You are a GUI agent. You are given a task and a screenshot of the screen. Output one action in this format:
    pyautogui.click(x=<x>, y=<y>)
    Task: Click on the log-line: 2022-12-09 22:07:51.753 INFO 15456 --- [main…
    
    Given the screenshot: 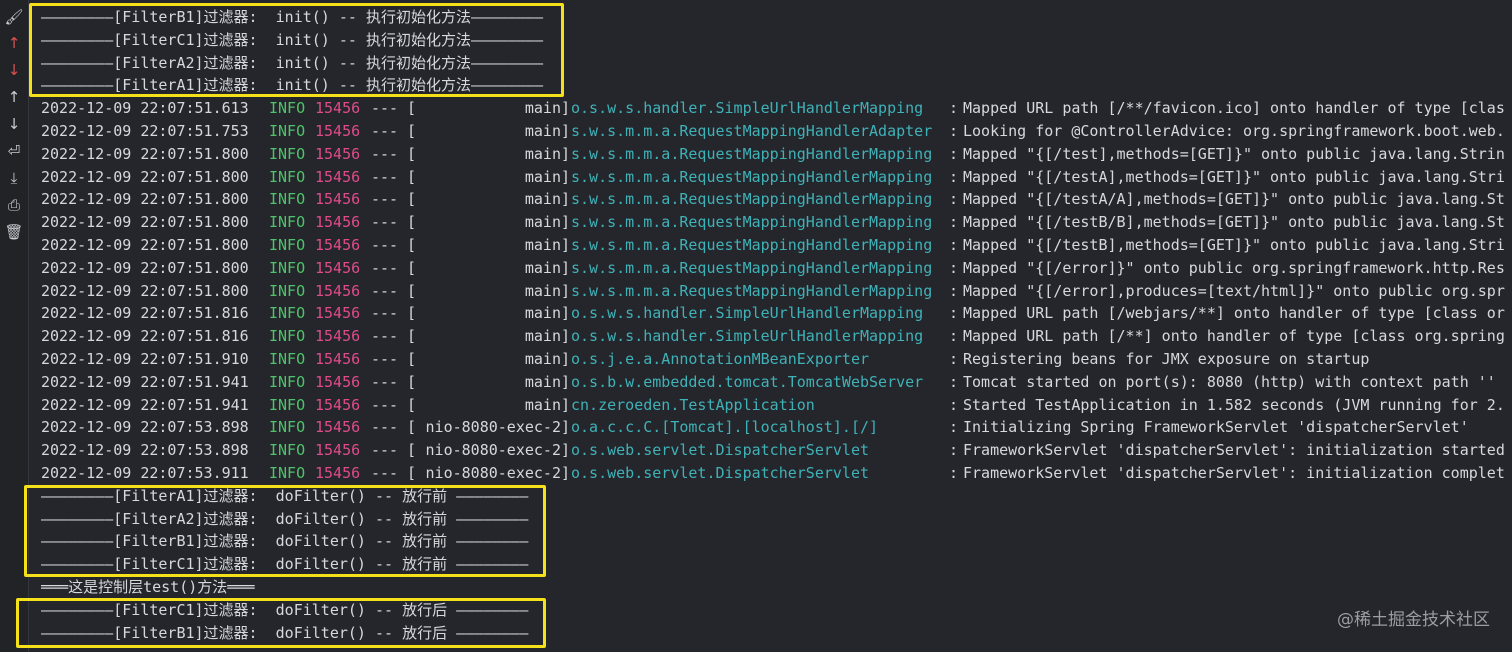 What is the action you would take?
    pyautogui.click(x=776, y=131)
    